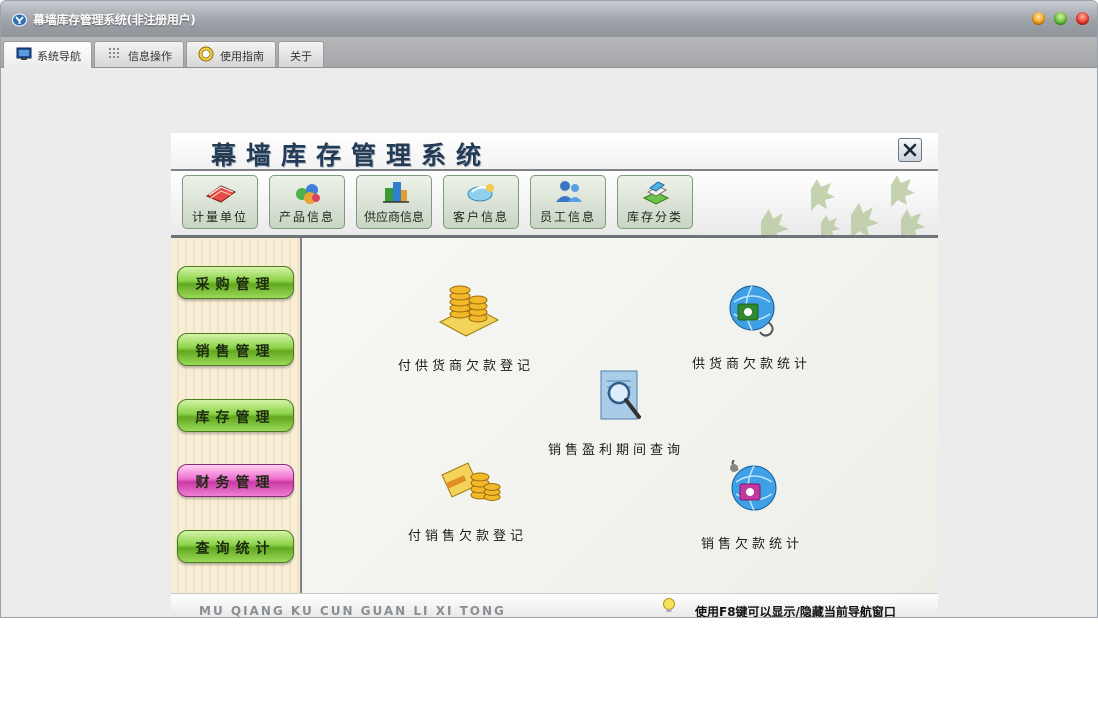 Image resolution: width=1098 pixels, height=719 pixels. Describe the element at coordinates (351, 155) in the screenshot. I see `panel-title: 幕墙库存管理系统` at that location.